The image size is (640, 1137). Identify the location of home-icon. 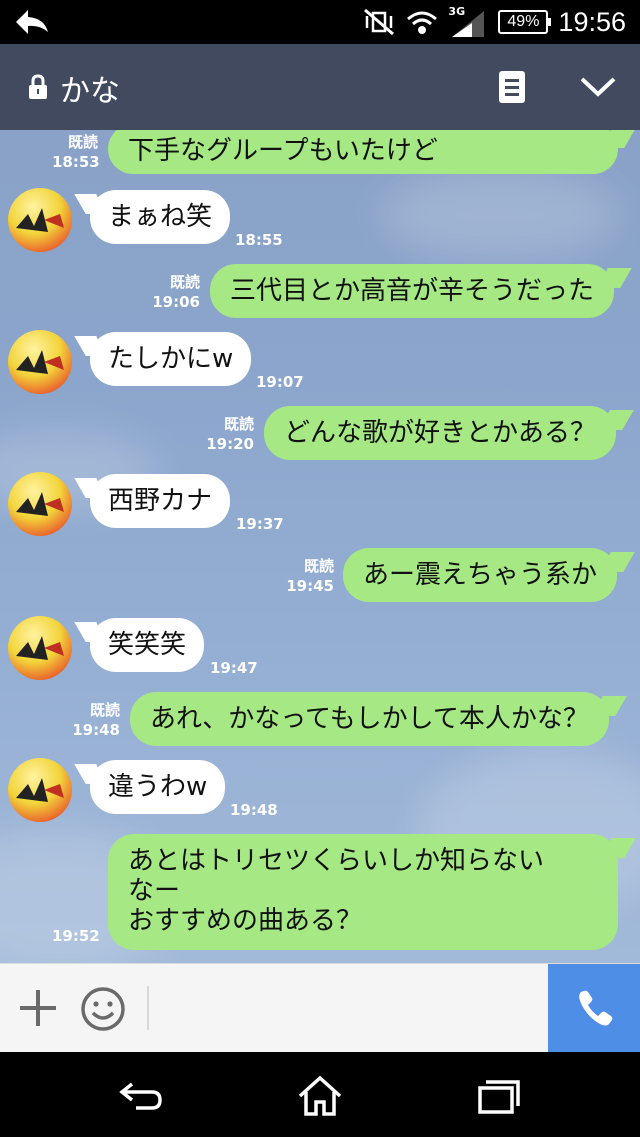
(320, 1096).